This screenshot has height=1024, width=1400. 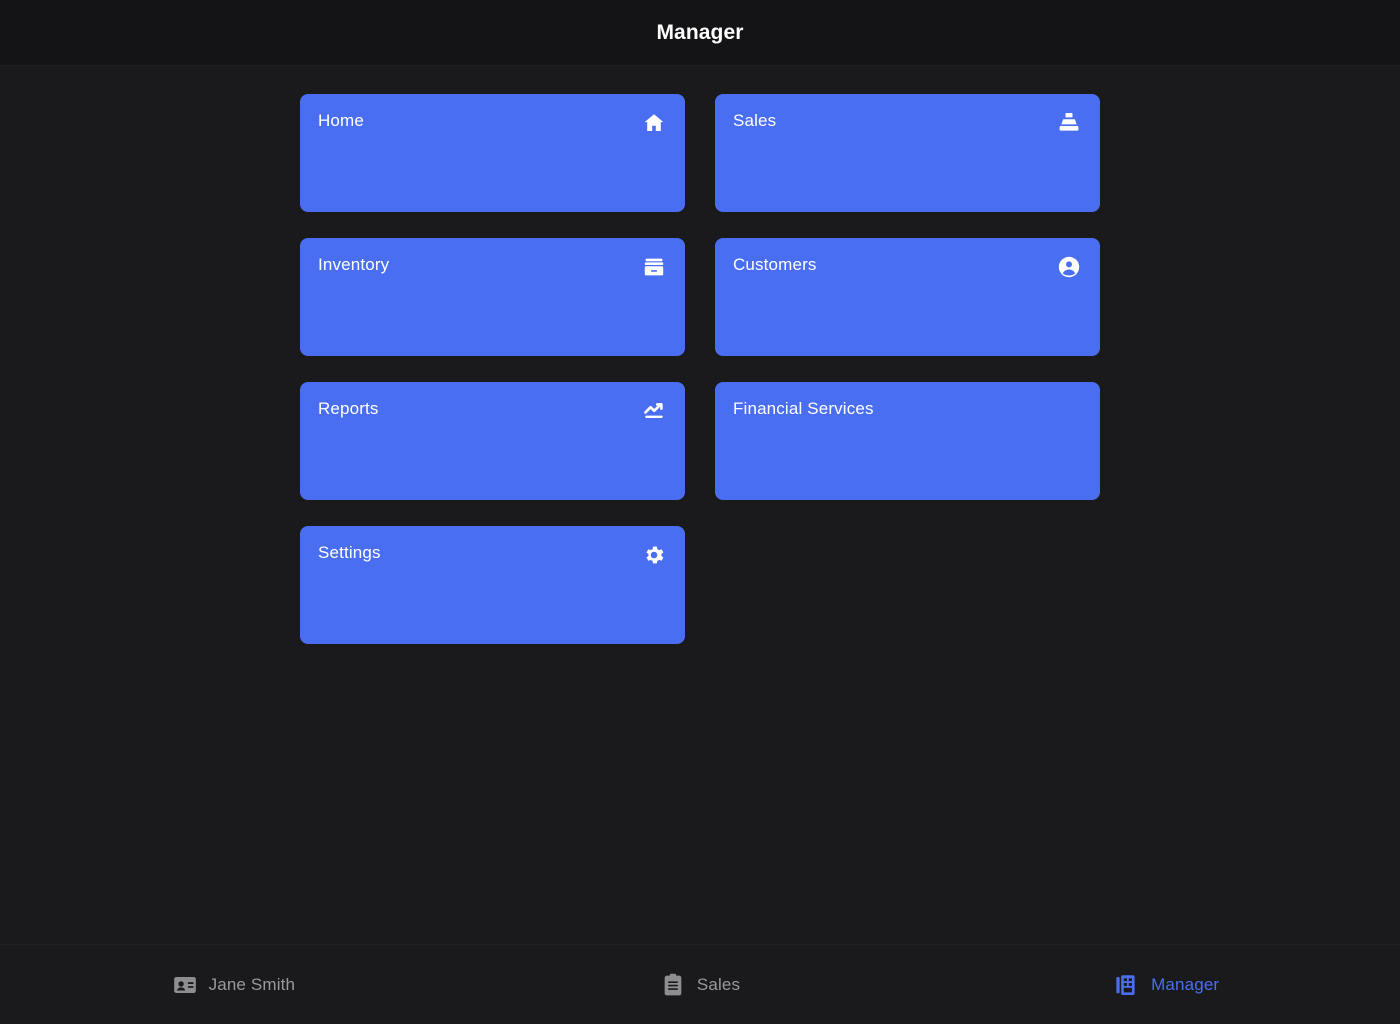 I want to click on inventory-box-icon, so click(x=654, y=267).